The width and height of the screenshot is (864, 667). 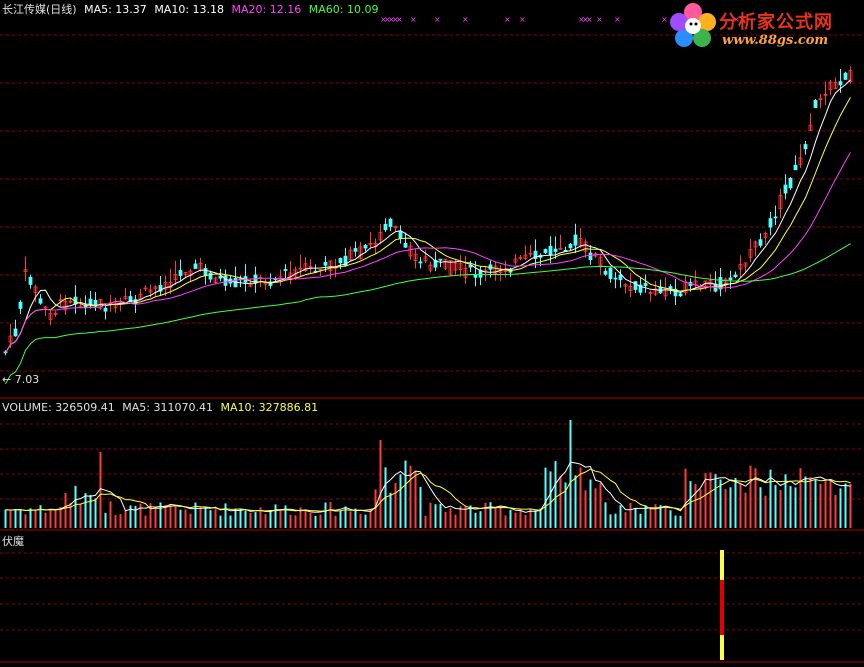 What do you see at coordinates (167, 407) in the screenshot?
I see `vol-ma5-value: MA5: 311070.41` at bounding box center [167, 407].